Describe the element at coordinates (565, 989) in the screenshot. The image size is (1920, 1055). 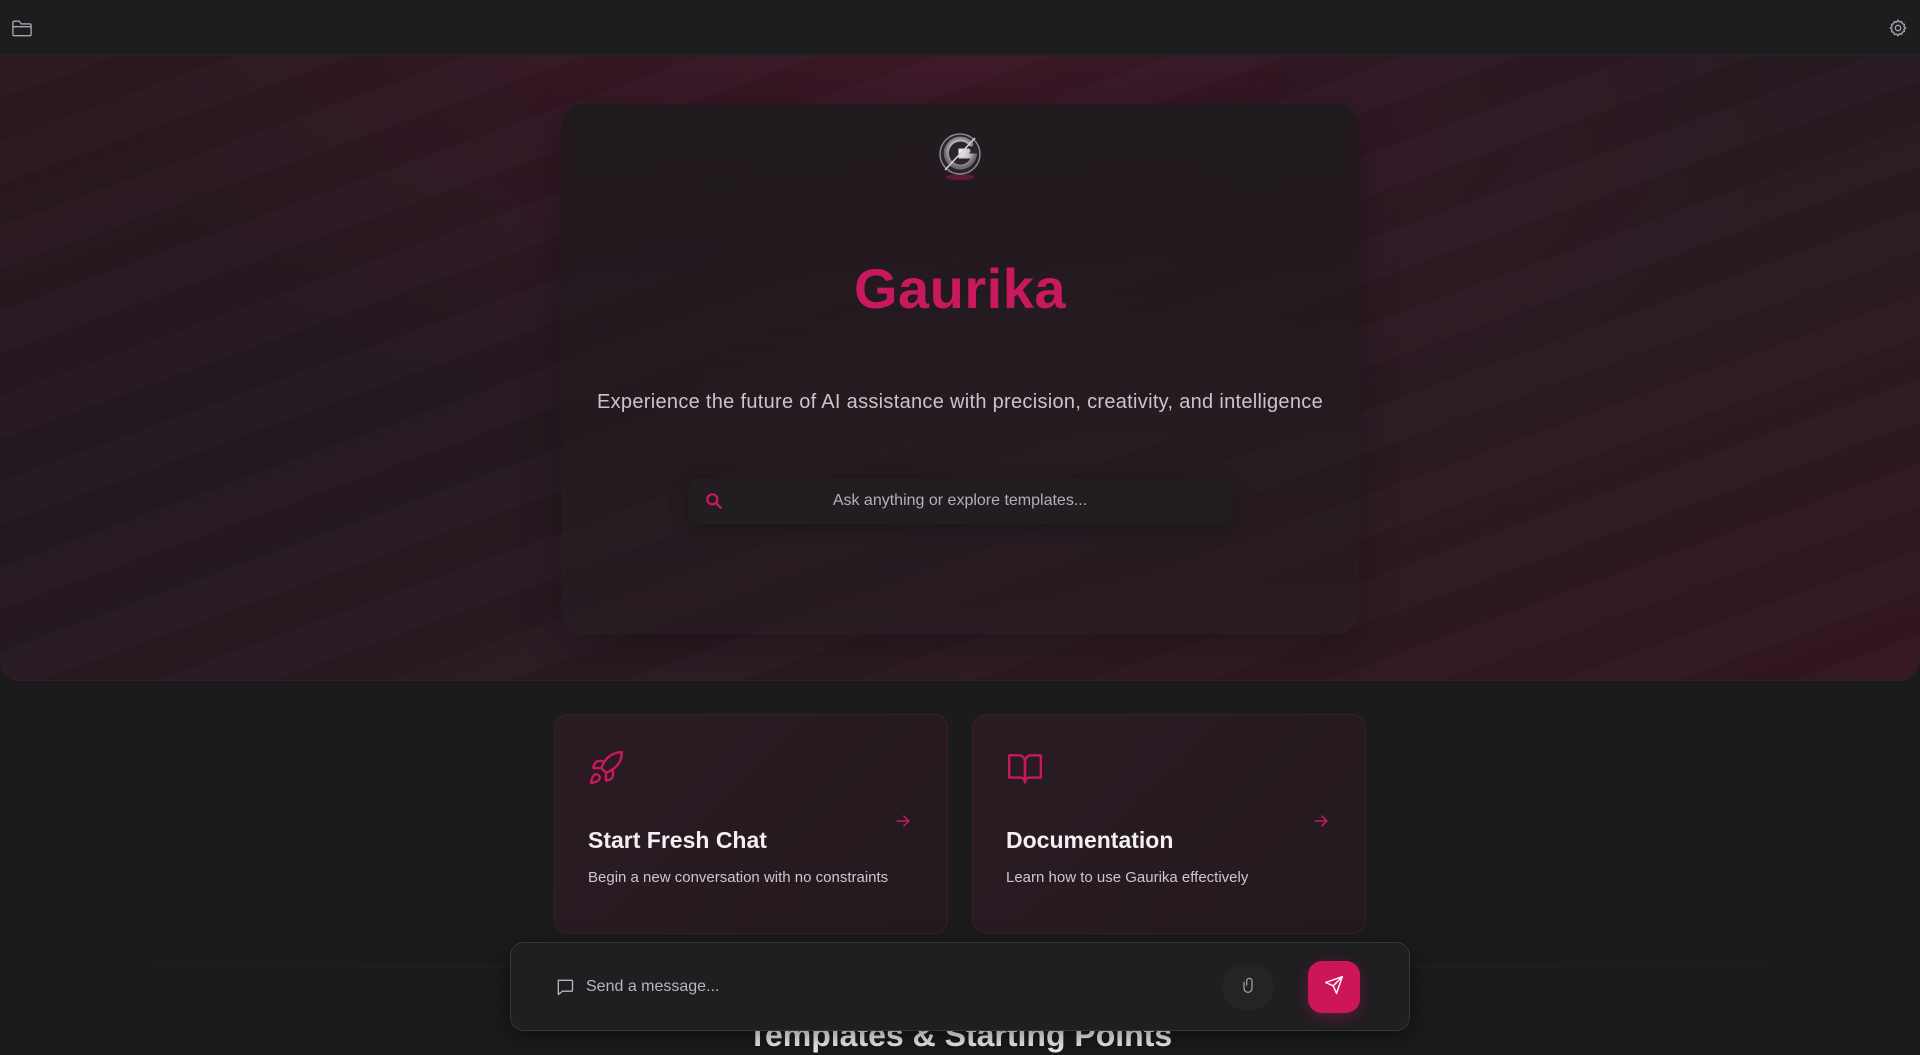
I see `chat-bubble-icon` at that location.